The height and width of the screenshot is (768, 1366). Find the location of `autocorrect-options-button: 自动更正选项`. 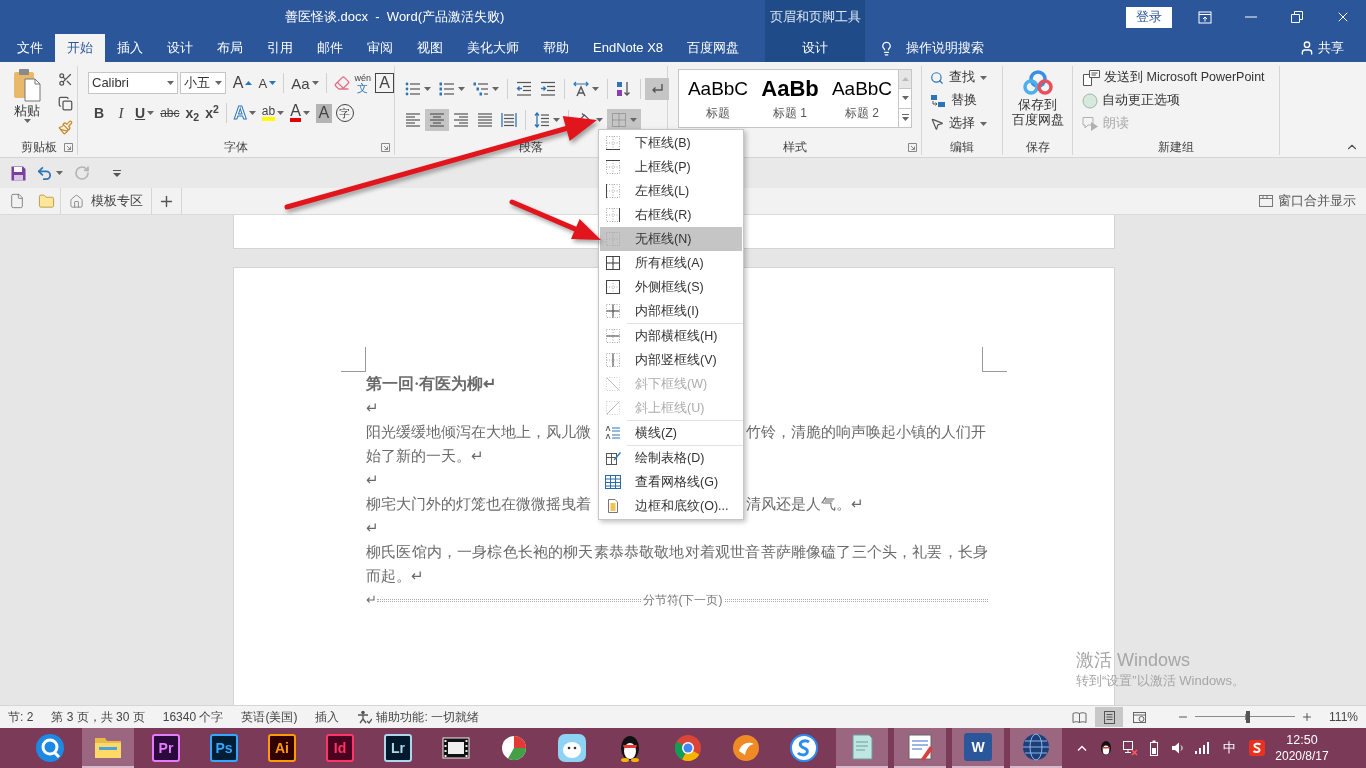

autocorrect-options-button: 自动更正选项 is located at coordinates (1180, 100).